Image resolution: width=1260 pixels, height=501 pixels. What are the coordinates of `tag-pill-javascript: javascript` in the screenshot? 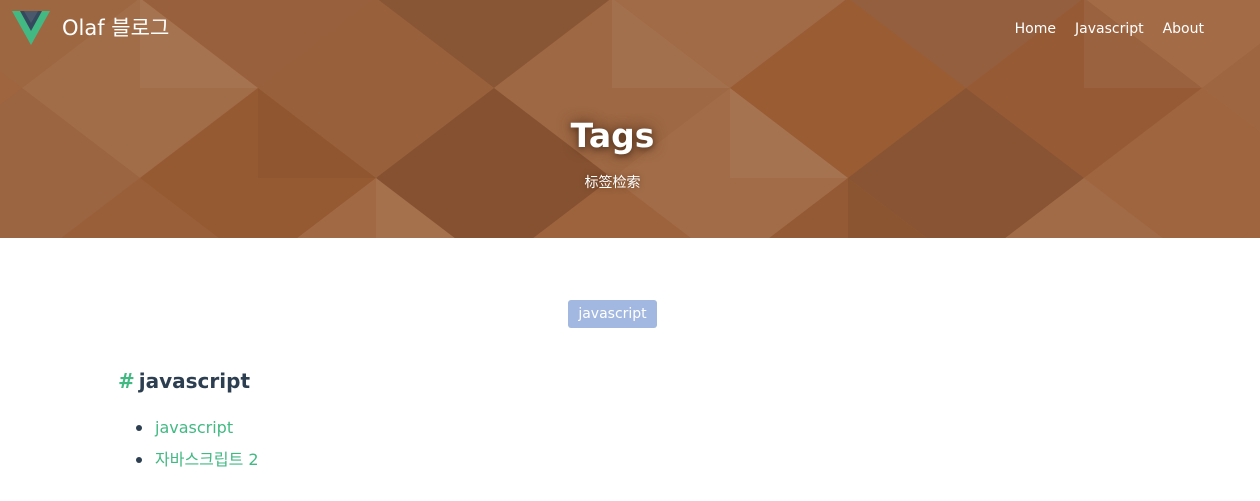 It's located at (612, 314).